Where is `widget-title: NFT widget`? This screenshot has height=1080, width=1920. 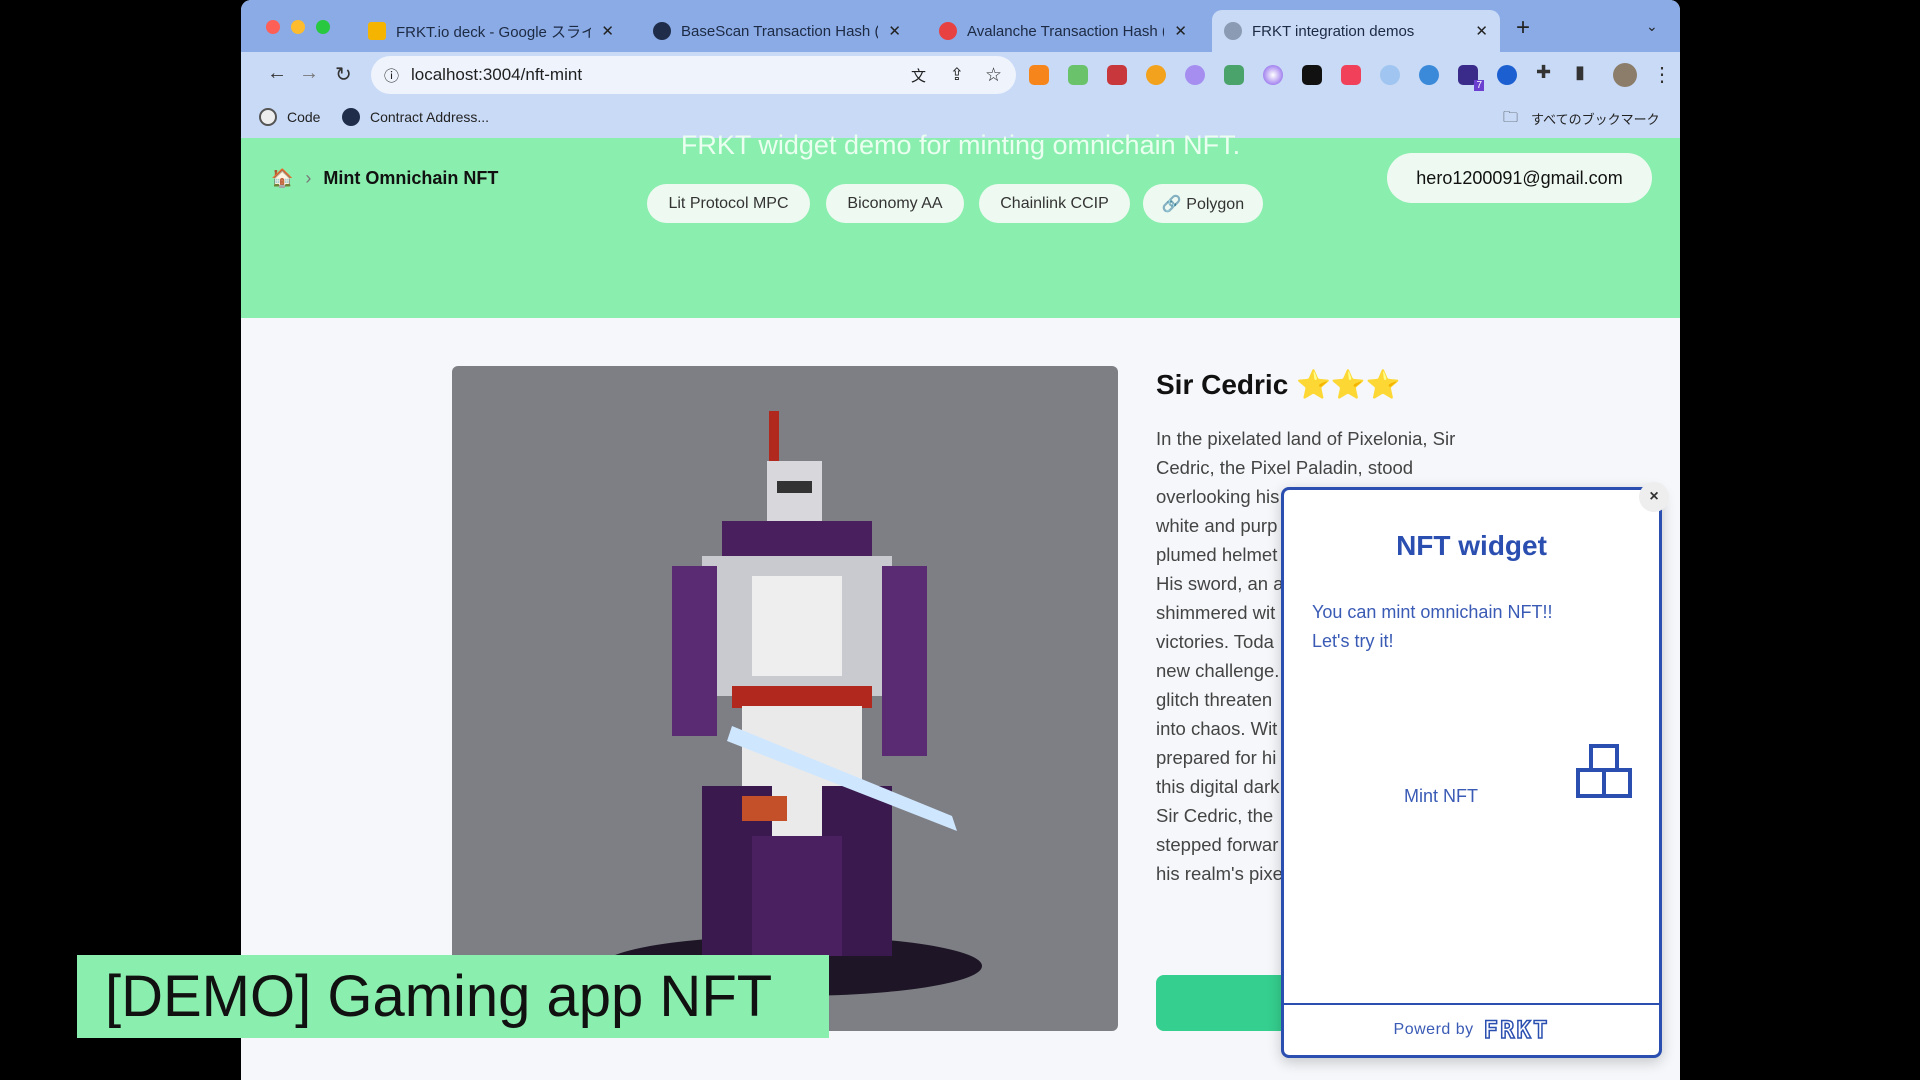
widget-title: NFT widget is located at coordinates (1471, 545).